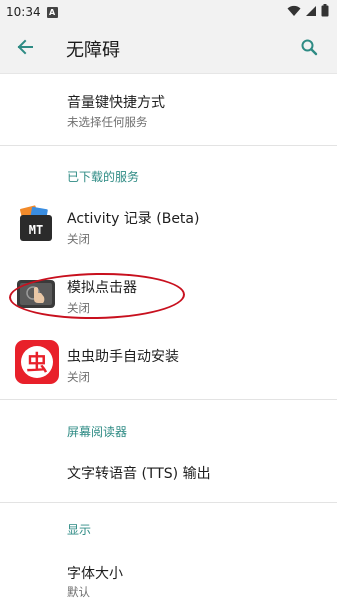  Describe the element at coordinates (78, 377) in the screenshot. I see `chongchong-subtitle: 关闭` at that location.